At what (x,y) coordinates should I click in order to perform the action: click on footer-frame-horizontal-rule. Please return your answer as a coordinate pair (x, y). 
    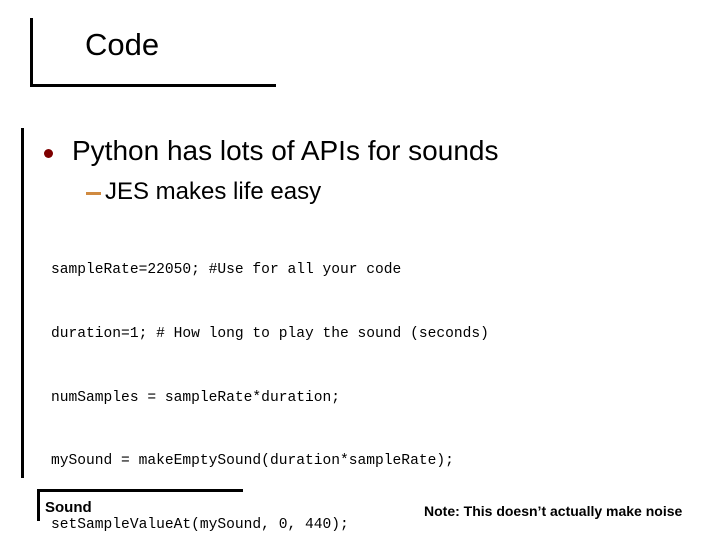
    Looking at the image, I should click on (140, 490).